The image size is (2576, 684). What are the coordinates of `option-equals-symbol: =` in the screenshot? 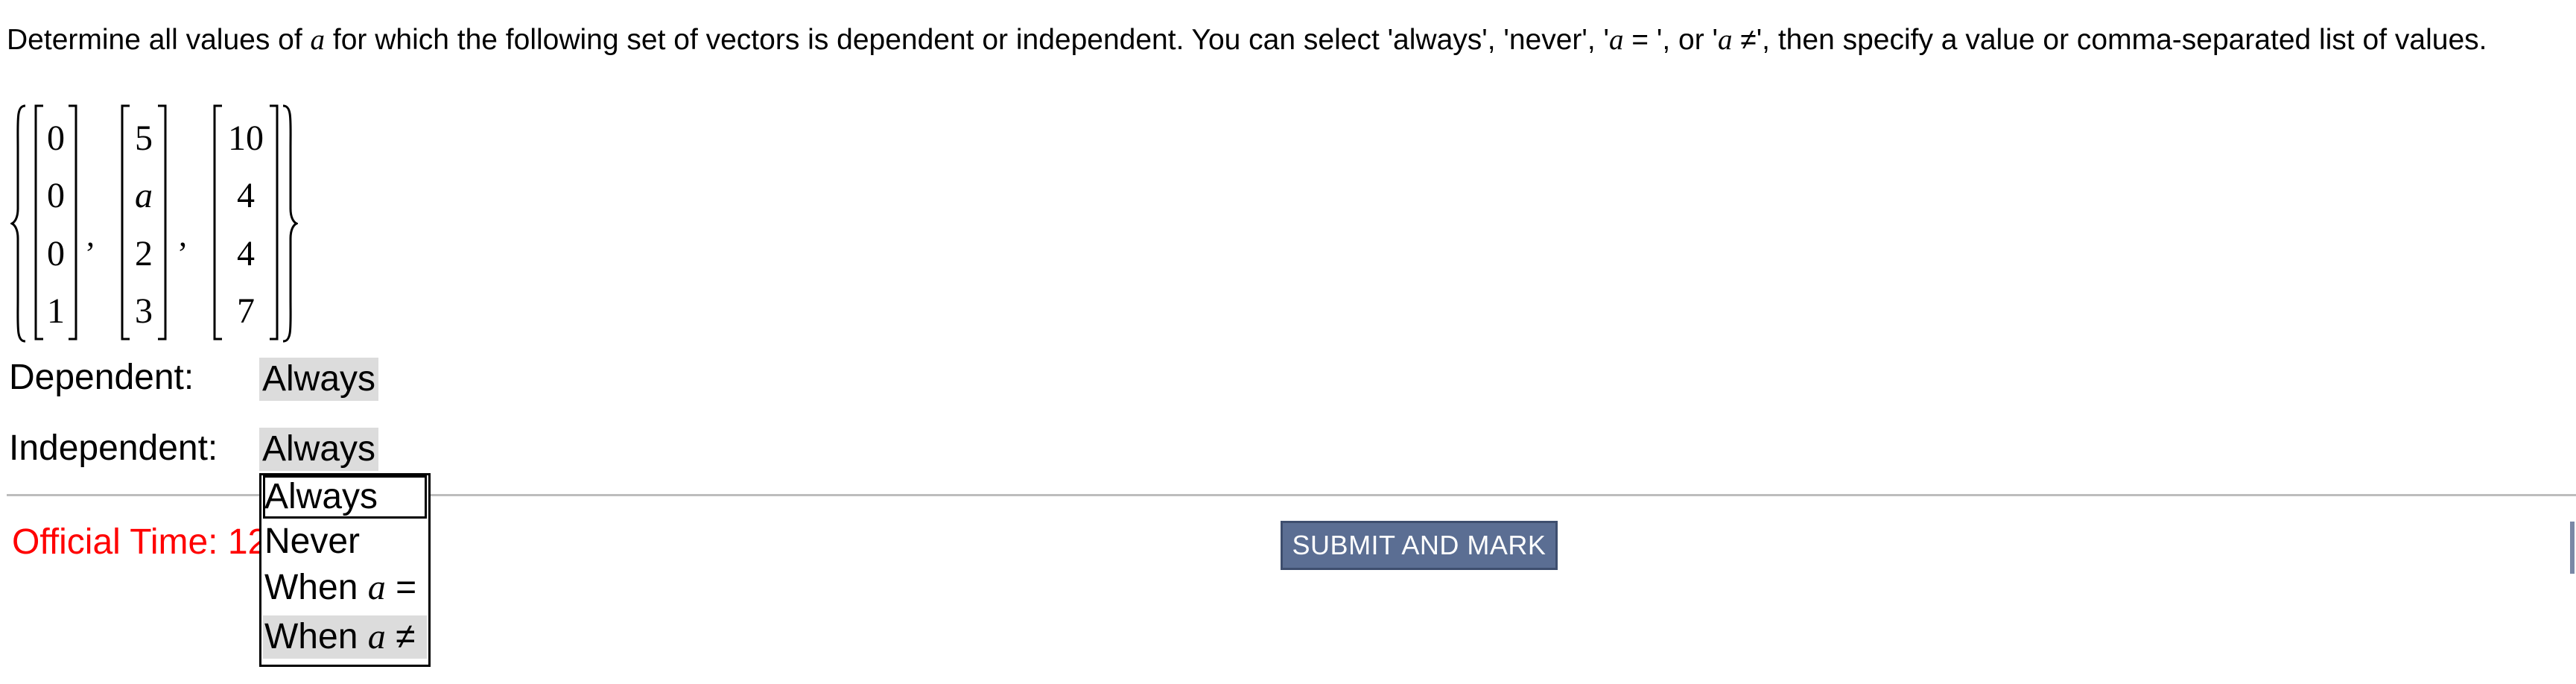 It's located at (401, 587).